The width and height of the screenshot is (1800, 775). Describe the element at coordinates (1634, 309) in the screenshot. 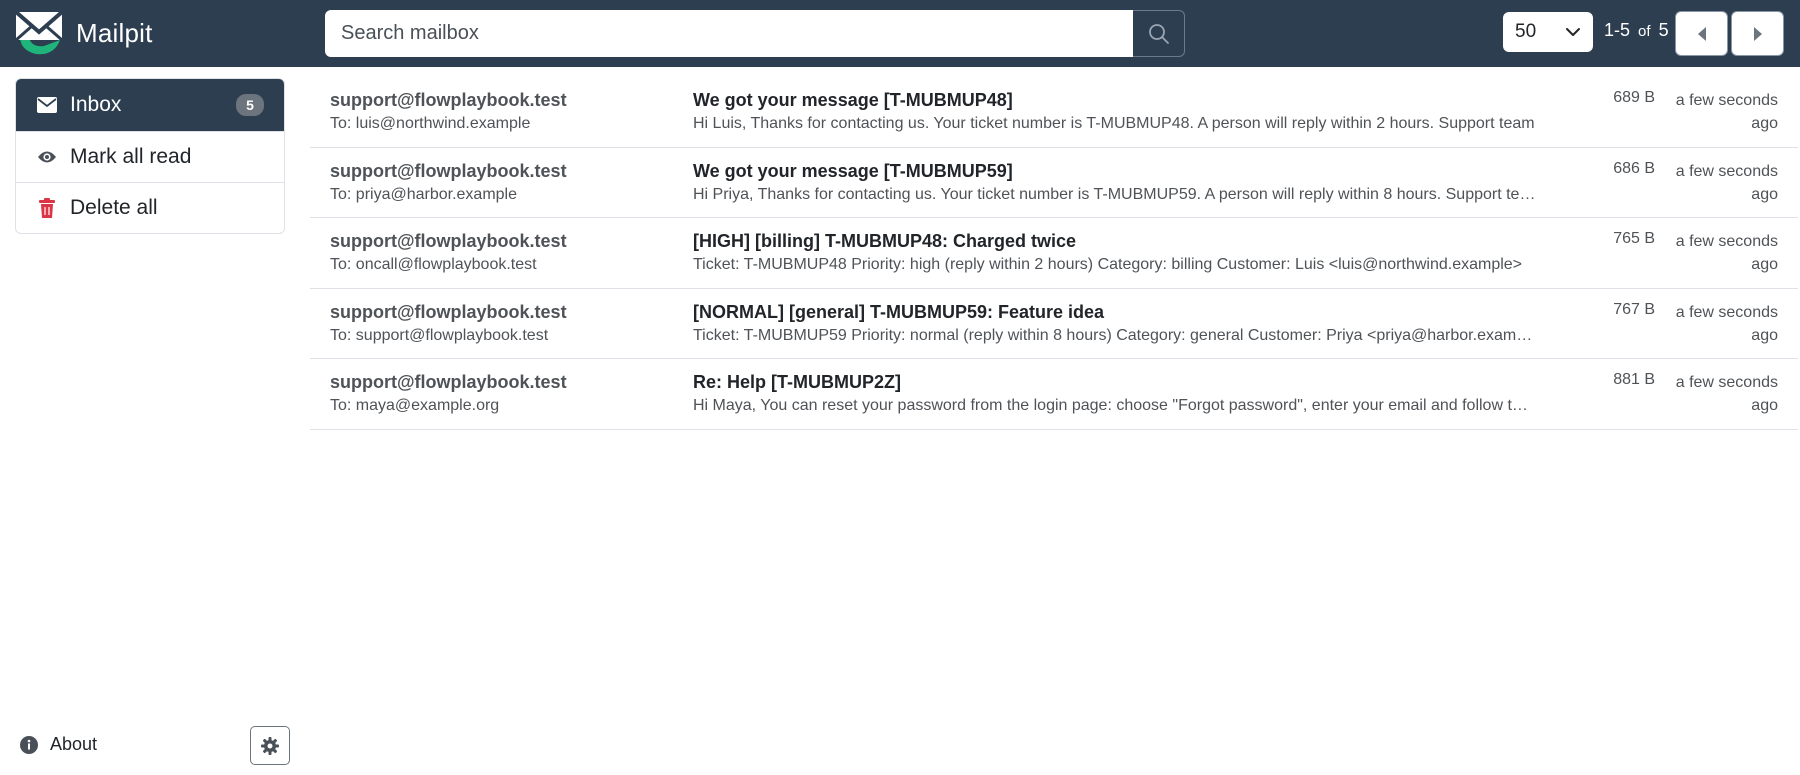

I see `message-size: 767 B` at that location.